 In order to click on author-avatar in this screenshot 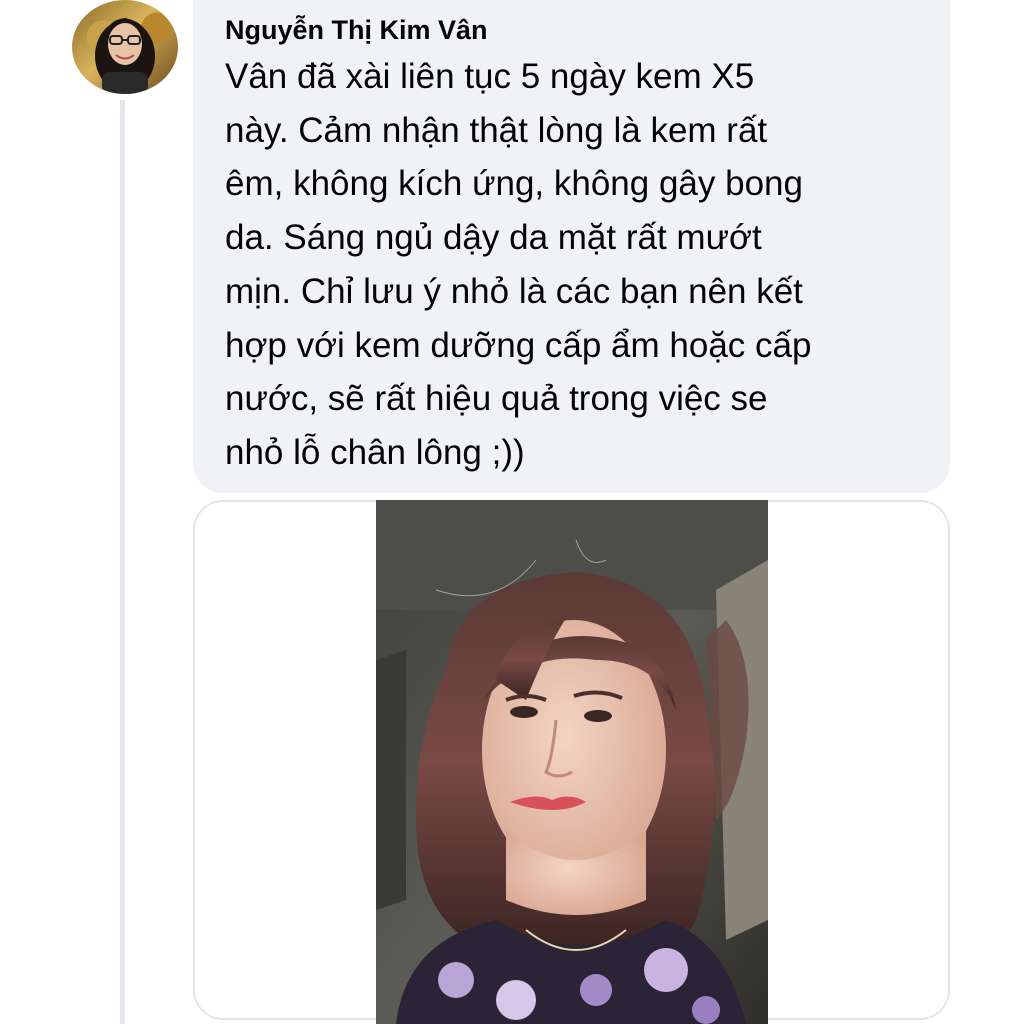, I will do `click(125, 47)`.